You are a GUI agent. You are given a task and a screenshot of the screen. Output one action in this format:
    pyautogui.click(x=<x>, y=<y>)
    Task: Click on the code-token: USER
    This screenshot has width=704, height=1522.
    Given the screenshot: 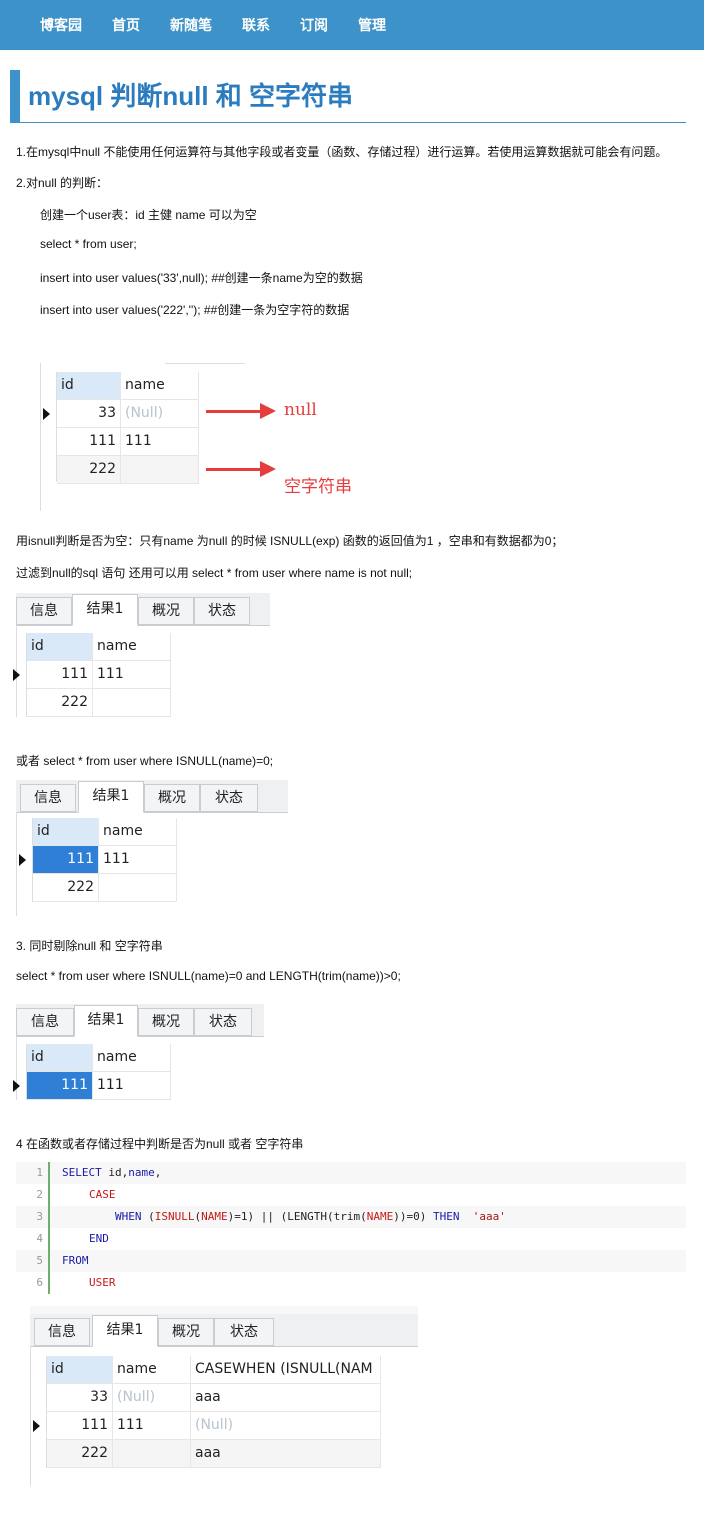 What is the action you would take?
    pyautogui.click(x=102, y=1282)
    